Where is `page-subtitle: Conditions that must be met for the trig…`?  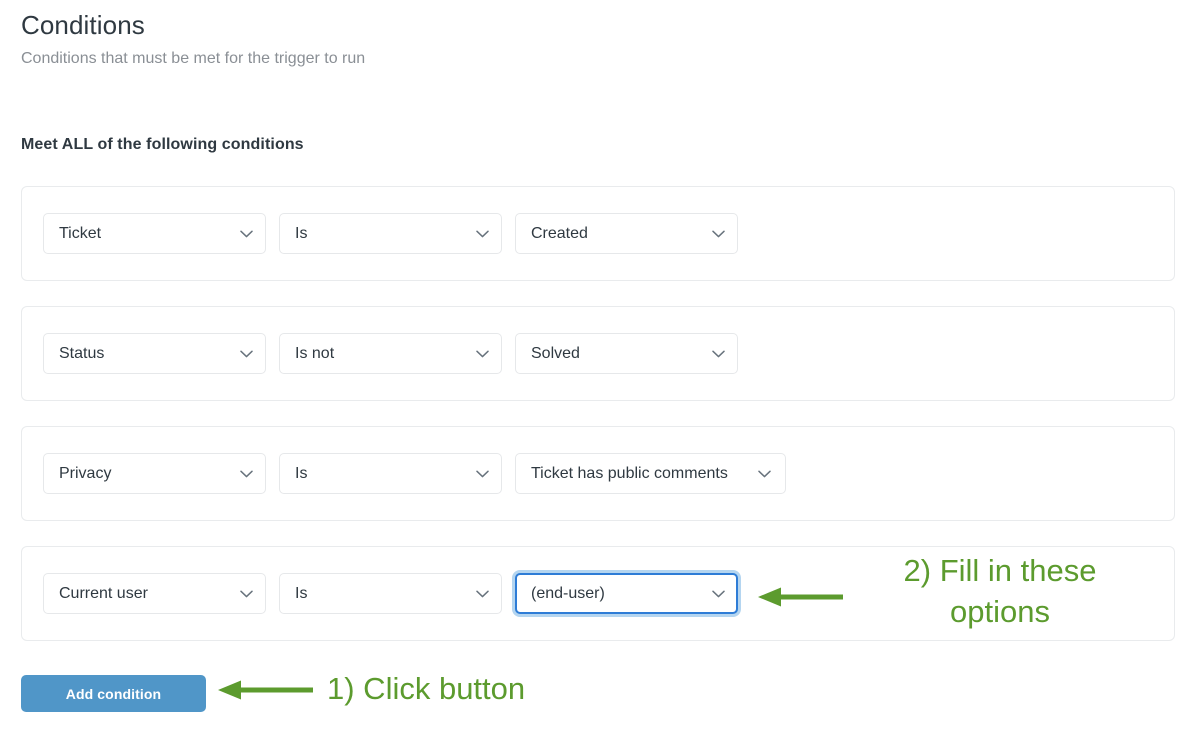 page-subtitle: Conditions that must be met for the trig… is located at coordinates (193, 58).